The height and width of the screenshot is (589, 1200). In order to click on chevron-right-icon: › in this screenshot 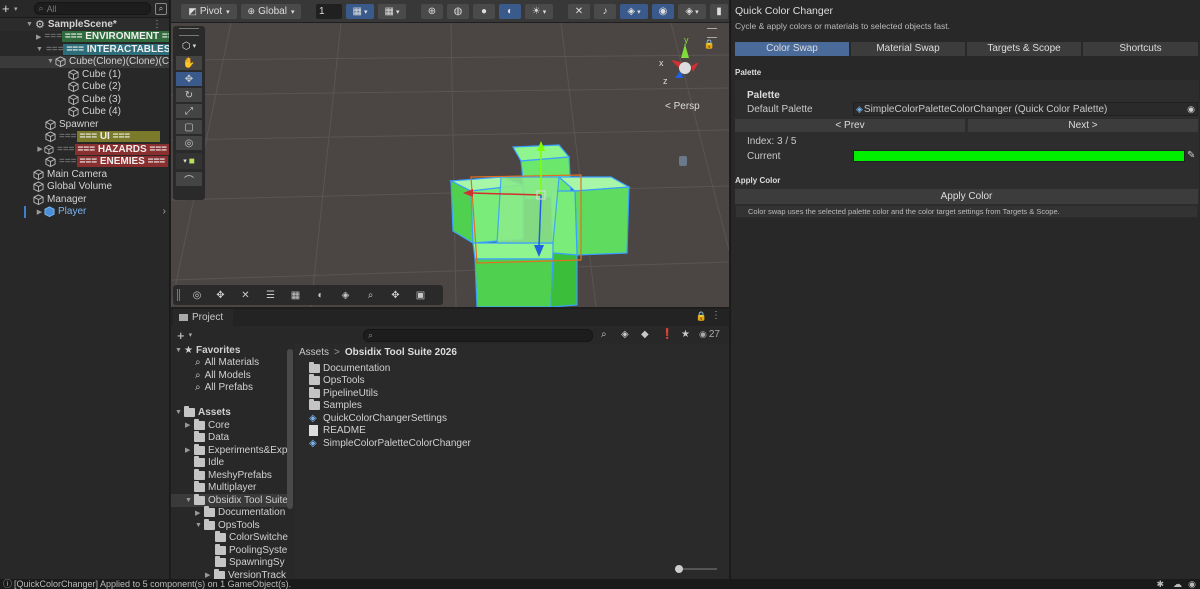, I will do `click(164, 211)`.